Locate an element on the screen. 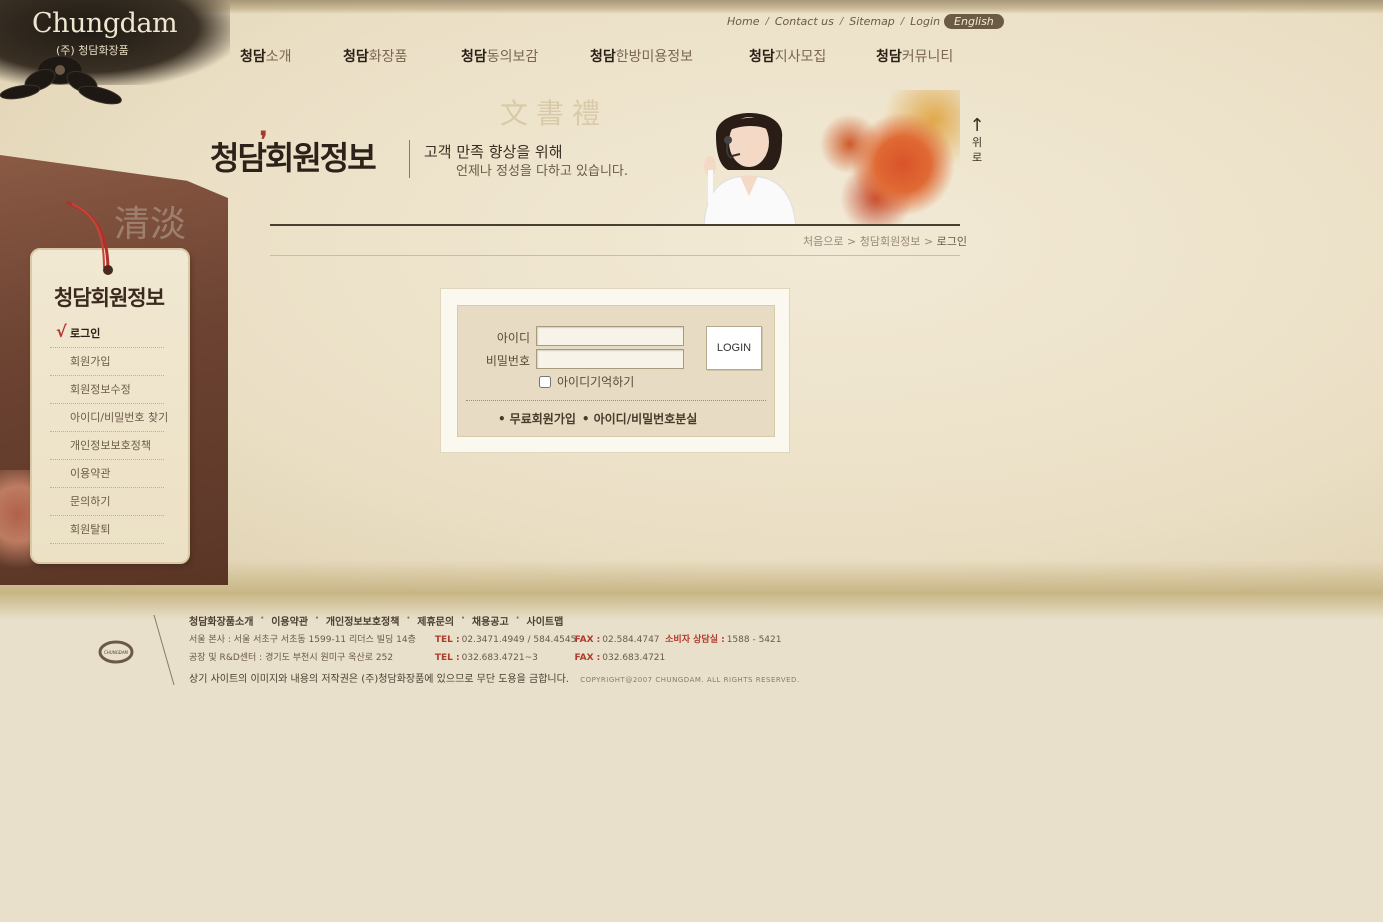 The height and width of the screenshot is (922, 1383). footer-logo-text: CHUNGDAM is located at coordinates (116, 652).